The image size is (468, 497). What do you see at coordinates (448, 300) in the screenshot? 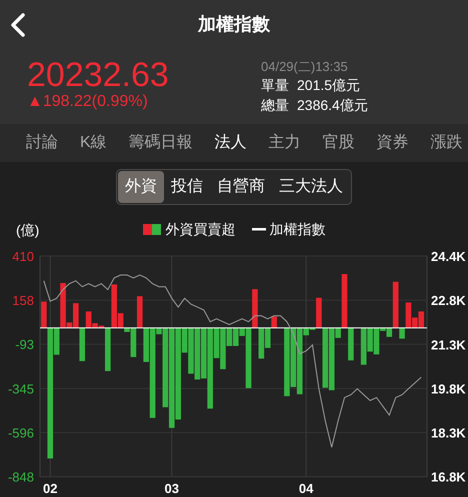
I see `axis-label: 22.8K` at bounding box center [448, 300].